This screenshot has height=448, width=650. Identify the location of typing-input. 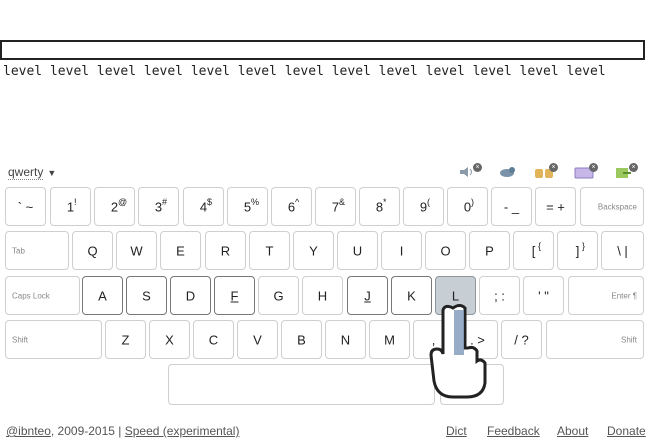
(322, 50).